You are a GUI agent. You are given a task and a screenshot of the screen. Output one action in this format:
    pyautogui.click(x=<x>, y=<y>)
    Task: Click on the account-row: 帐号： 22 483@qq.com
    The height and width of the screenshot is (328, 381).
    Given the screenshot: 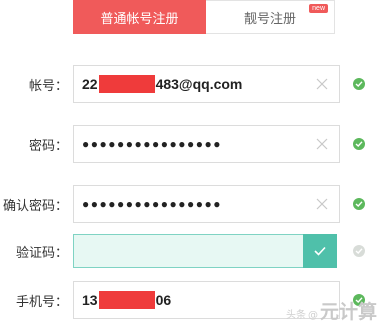 What is the action you would take?
    pyautogui.click(x=190, y=84)
    